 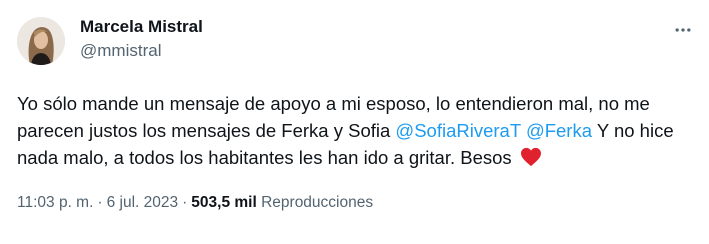 I want to click on mention-link: @Ferka, so click(x=559, y=130).